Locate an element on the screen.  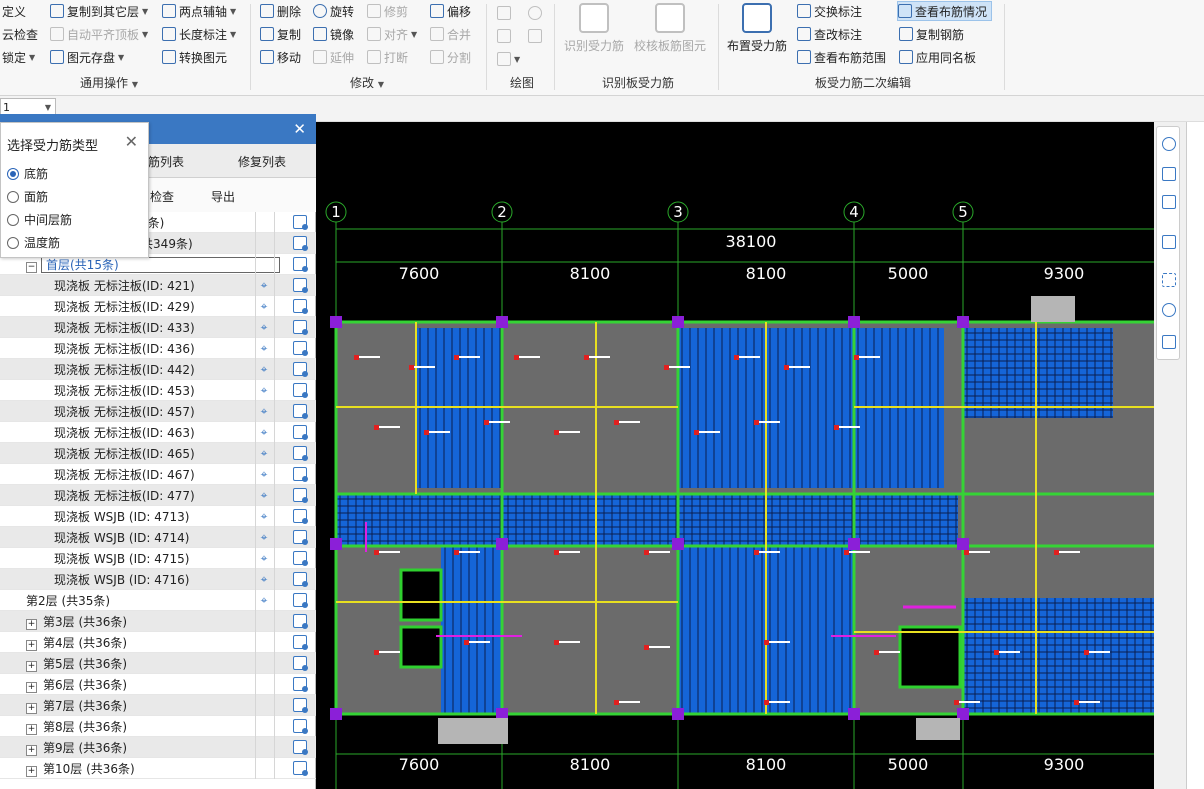
auto-align-top-button: 自动平齐顶板 ▼ is located at coordinates (99, 34).